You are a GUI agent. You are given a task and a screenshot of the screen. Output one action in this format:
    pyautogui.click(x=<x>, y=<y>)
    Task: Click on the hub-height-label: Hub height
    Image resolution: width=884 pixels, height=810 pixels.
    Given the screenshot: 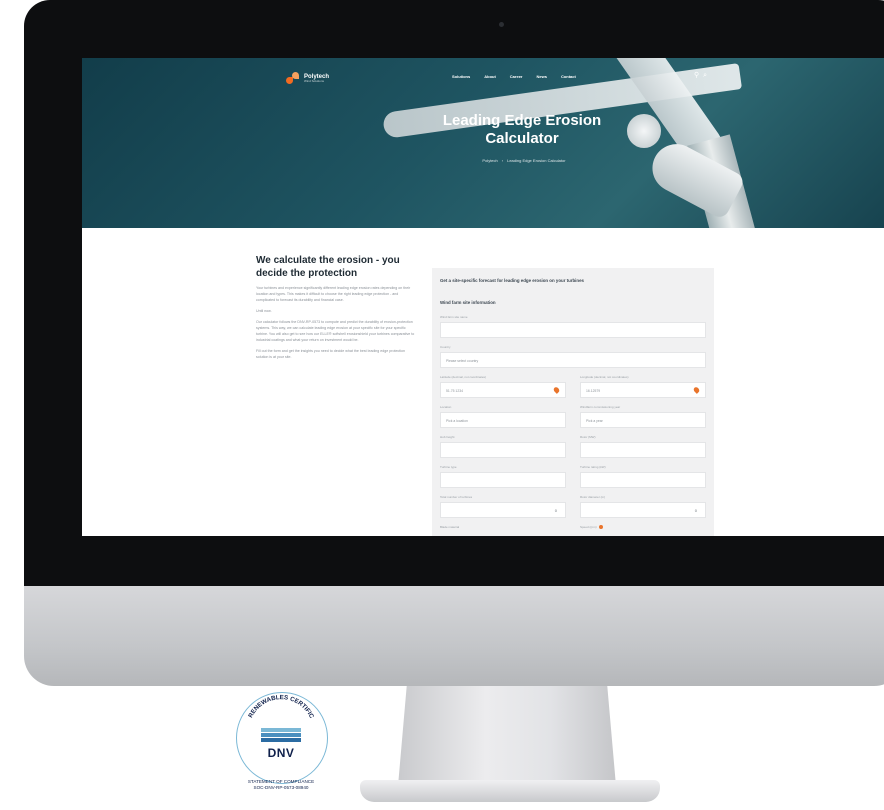 What is the action you would take?
    pyautogui.click(x=447, y=437)
    